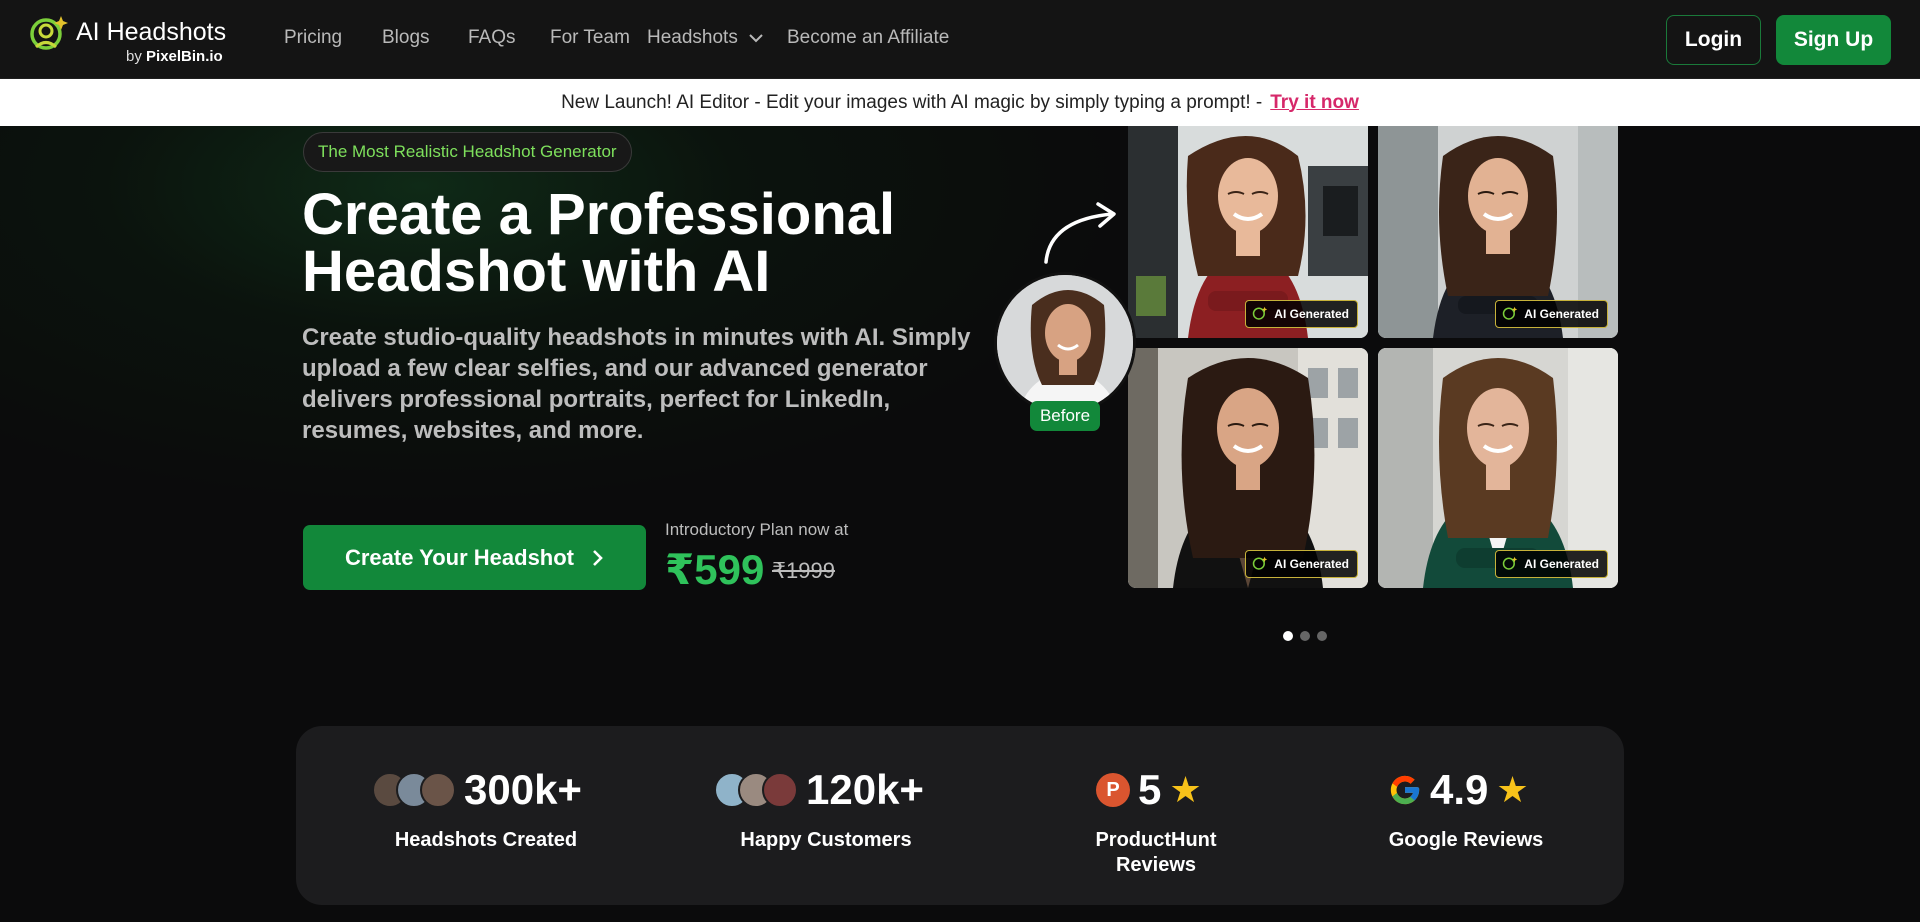 The height and width of the screenshot is (922, 1920). What do you see at coordinates (599, 243) in the screenshot?
I see `hero-headline: Create a Professional Headshot with AI` at bounding box center [599, 243].